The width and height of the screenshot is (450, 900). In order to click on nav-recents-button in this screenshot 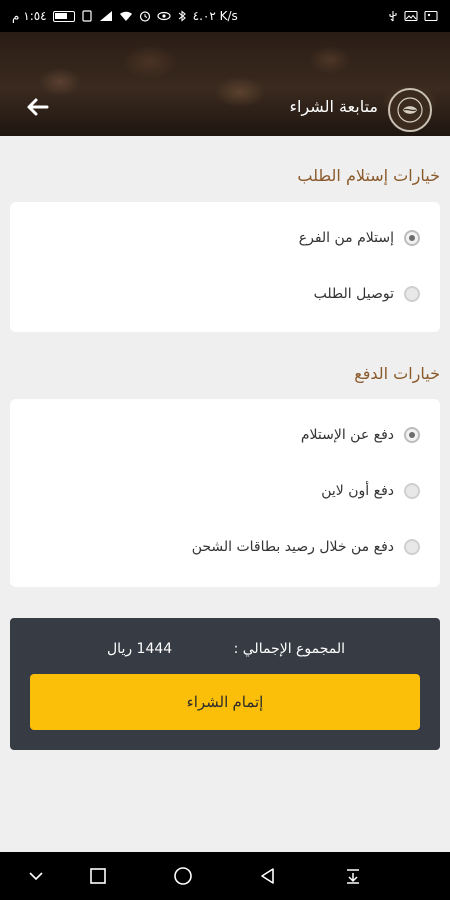, I will do `click(98, 876)`.